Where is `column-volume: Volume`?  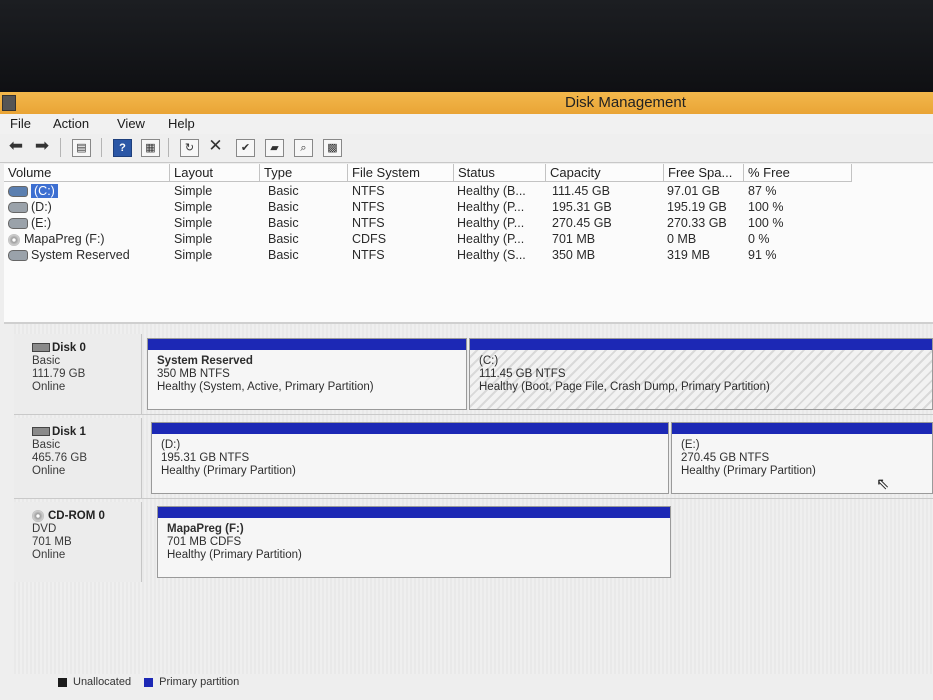 column-volume: Volume is located at coordinates (87, 173).